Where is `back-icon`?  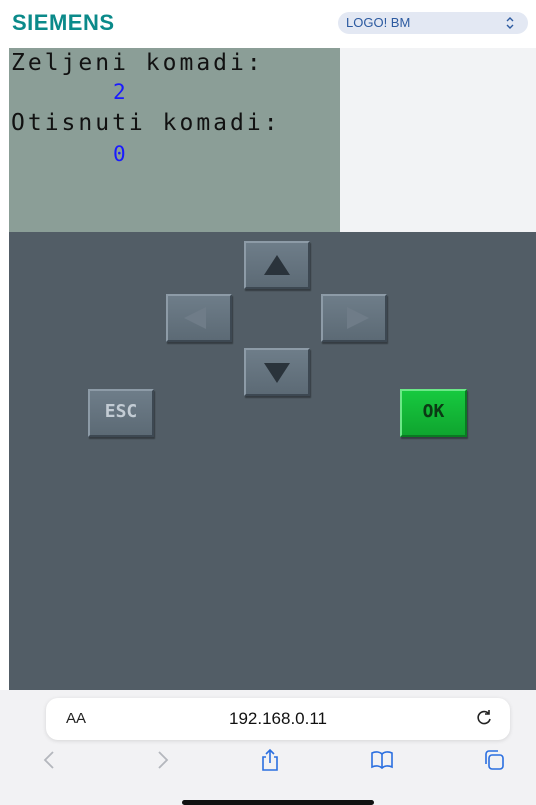
back-icon is located at coordinates (50, 760).